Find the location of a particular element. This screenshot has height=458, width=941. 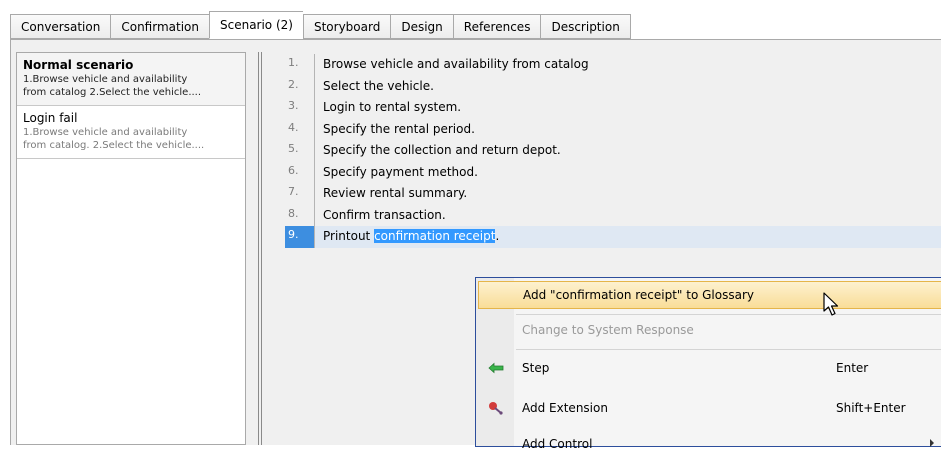

step-text-before: Printout is located at coordinates (349, 236).